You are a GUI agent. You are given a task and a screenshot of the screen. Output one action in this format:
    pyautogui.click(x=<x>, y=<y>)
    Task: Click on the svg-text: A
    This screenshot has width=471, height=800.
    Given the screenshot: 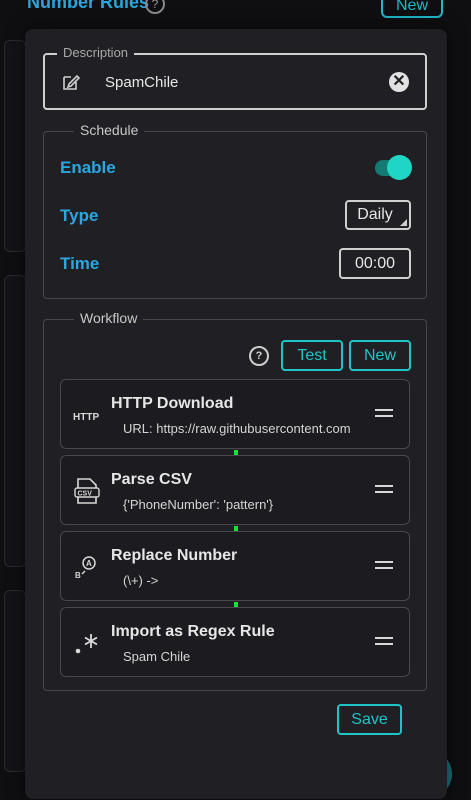 What is the action you would take?
    pyautogui.click(x=89, y=563)
    